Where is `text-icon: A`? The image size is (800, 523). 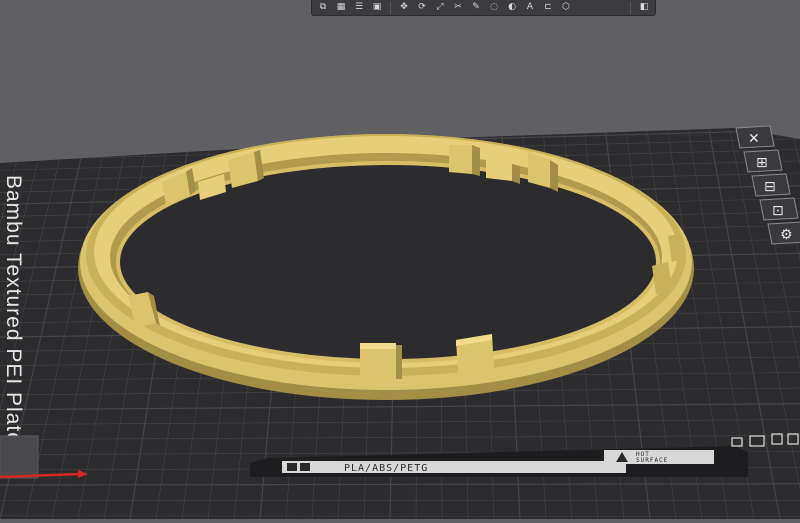 text-icon: A is located at coordinates (530, 8).